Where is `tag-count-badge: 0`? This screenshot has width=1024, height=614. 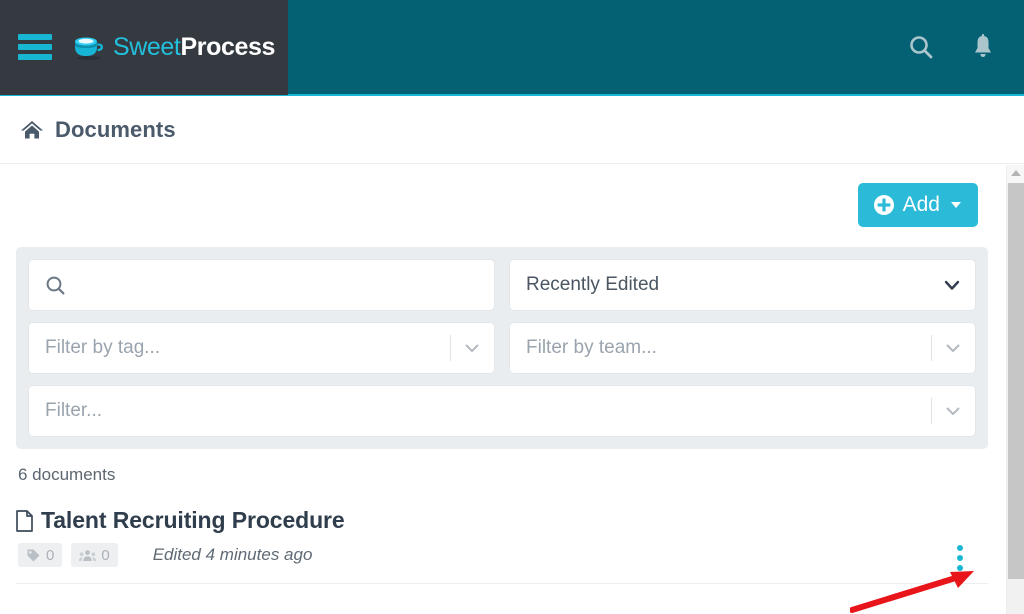
tag-count-badge: 0 is located at coordinates (40, 555).